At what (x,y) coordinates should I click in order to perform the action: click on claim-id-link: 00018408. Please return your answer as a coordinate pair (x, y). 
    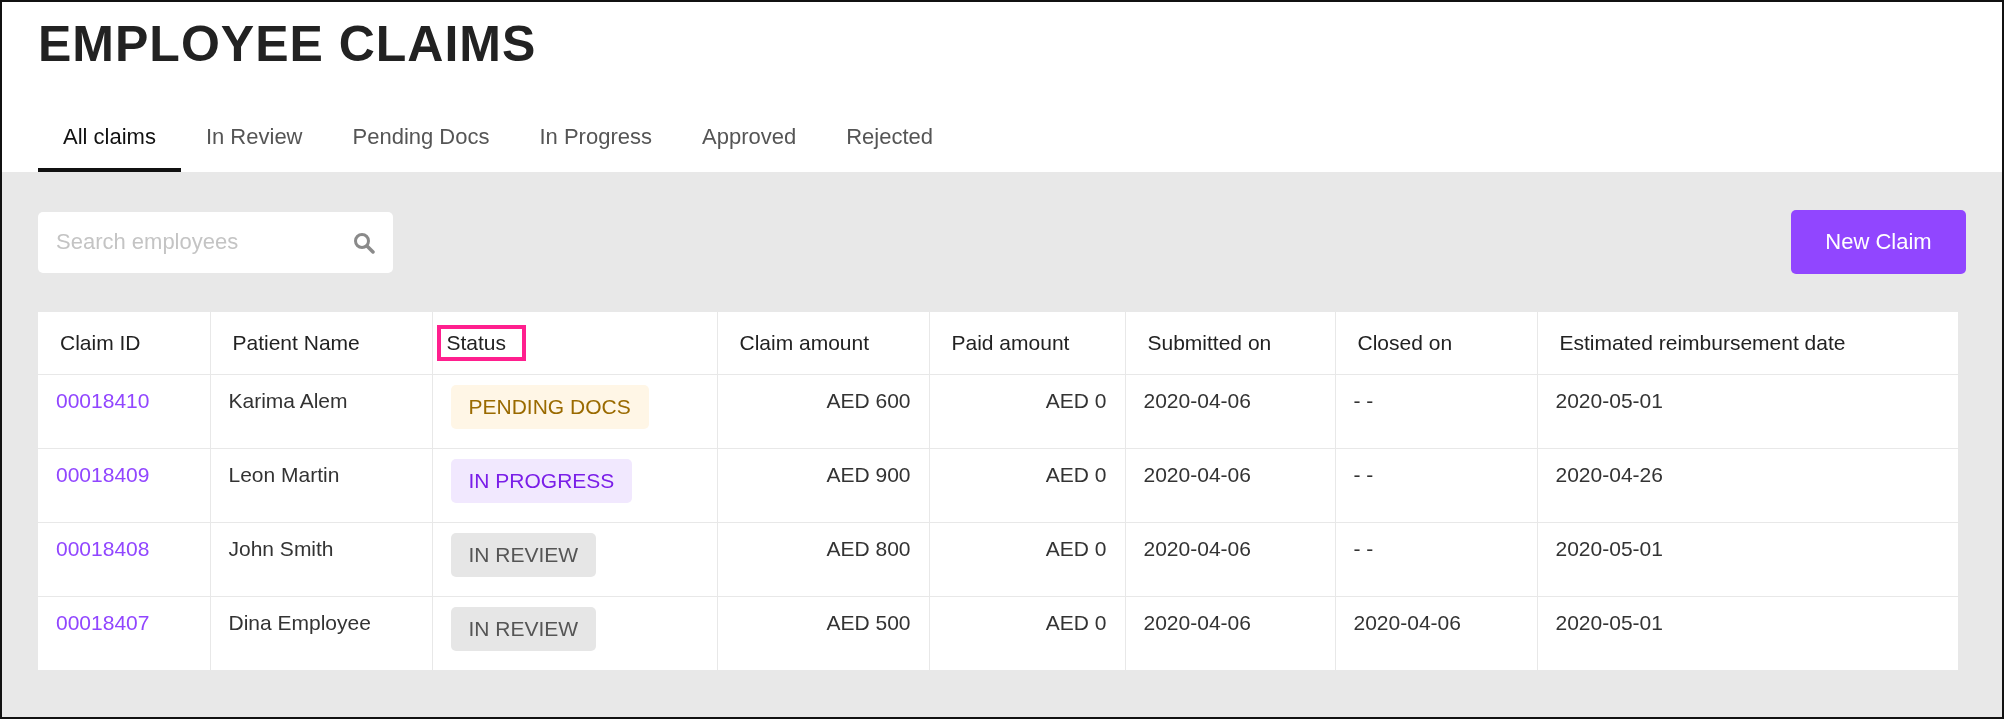
    Looking at the image, I should click on (103, 548).